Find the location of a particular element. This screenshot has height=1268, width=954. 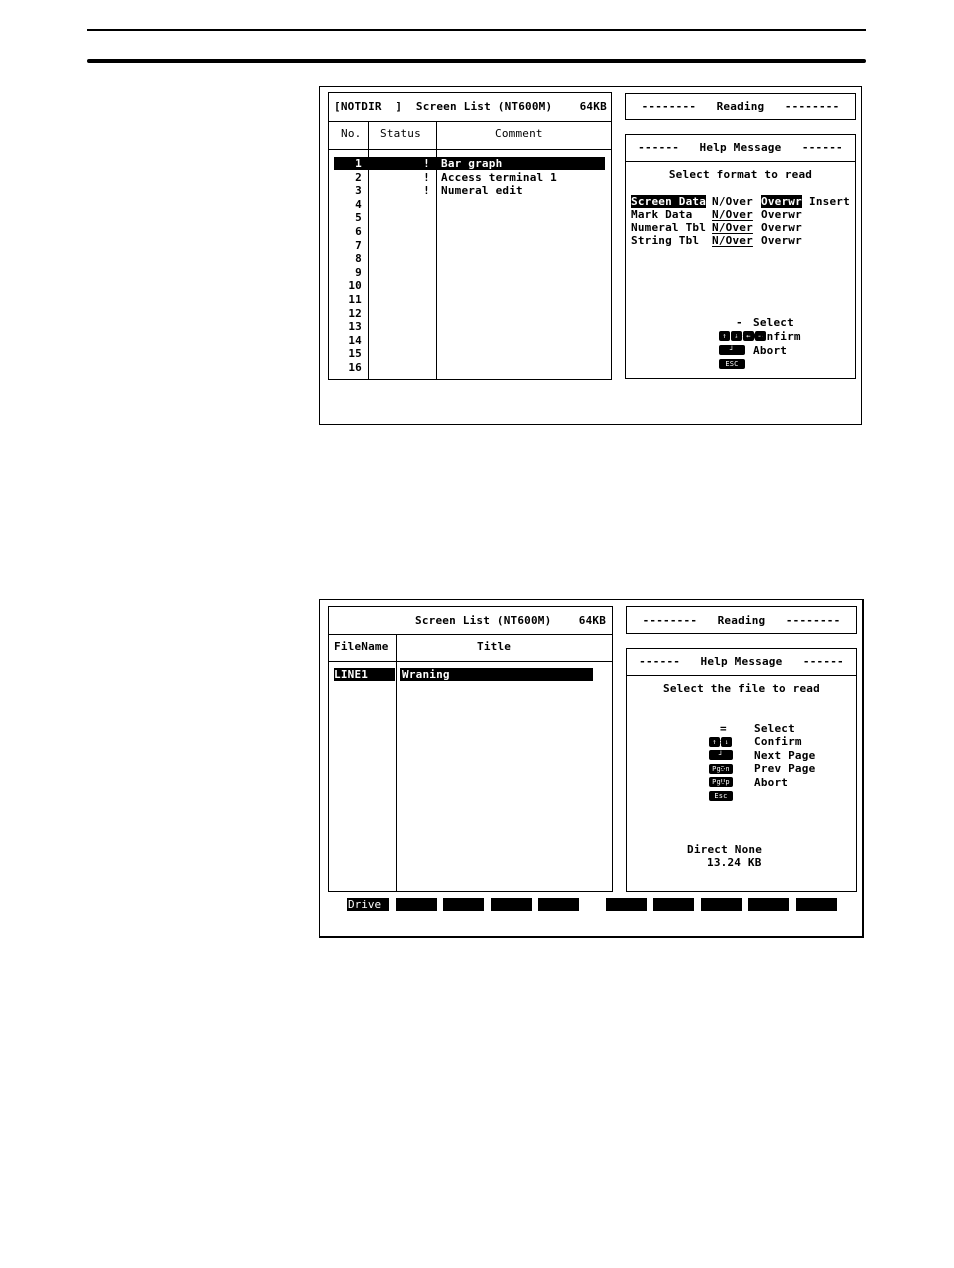

directory-label: Direct None is located at coordinates (725, 849).